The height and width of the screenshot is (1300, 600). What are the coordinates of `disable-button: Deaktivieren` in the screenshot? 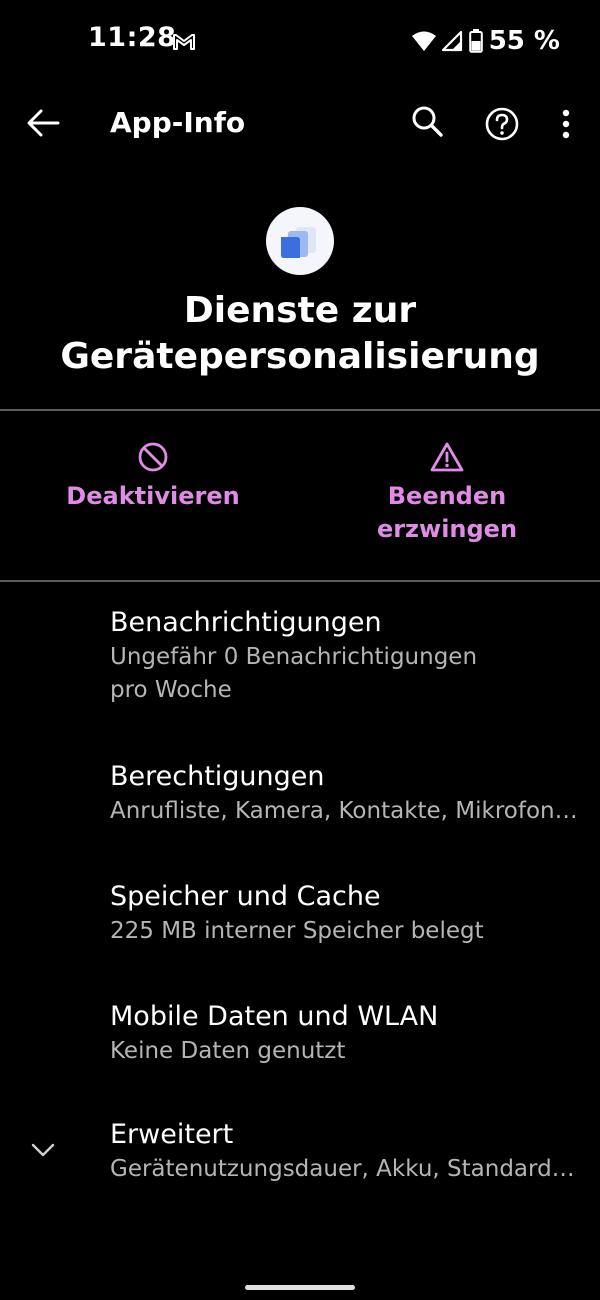 It's located at (153, 476).